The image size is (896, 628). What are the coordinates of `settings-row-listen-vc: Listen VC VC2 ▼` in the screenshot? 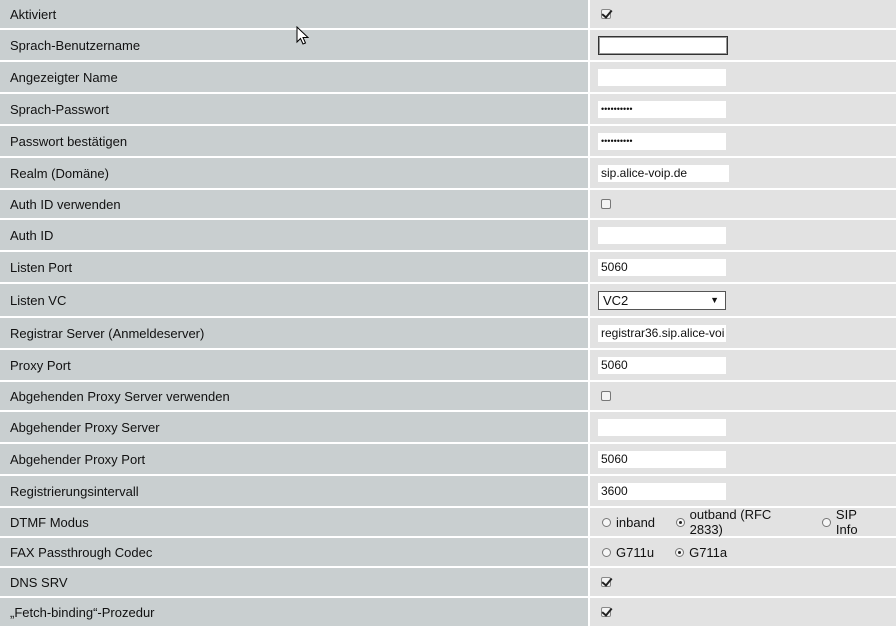 It's located at (448, 301).